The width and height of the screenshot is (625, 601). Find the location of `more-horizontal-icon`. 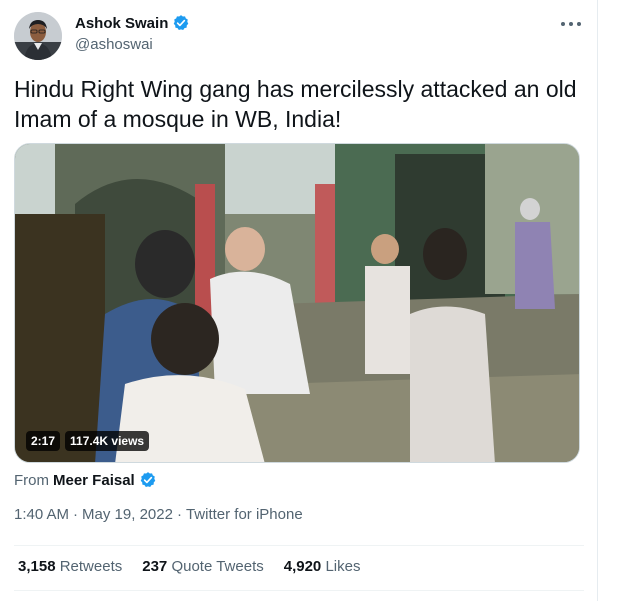

more-horizontal-icon is located at coordinates (571, 25).